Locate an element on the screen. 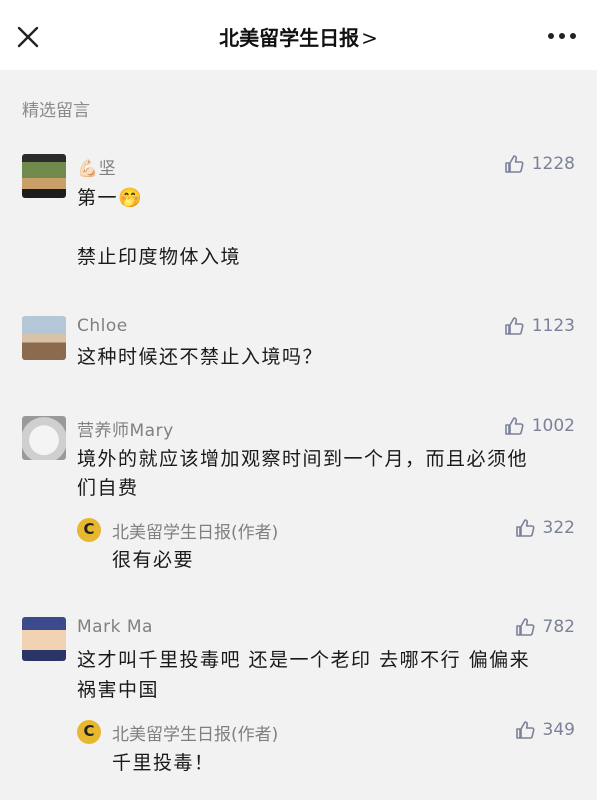  commenter-name: 营养师Mary is located at coordinates (125, 431).